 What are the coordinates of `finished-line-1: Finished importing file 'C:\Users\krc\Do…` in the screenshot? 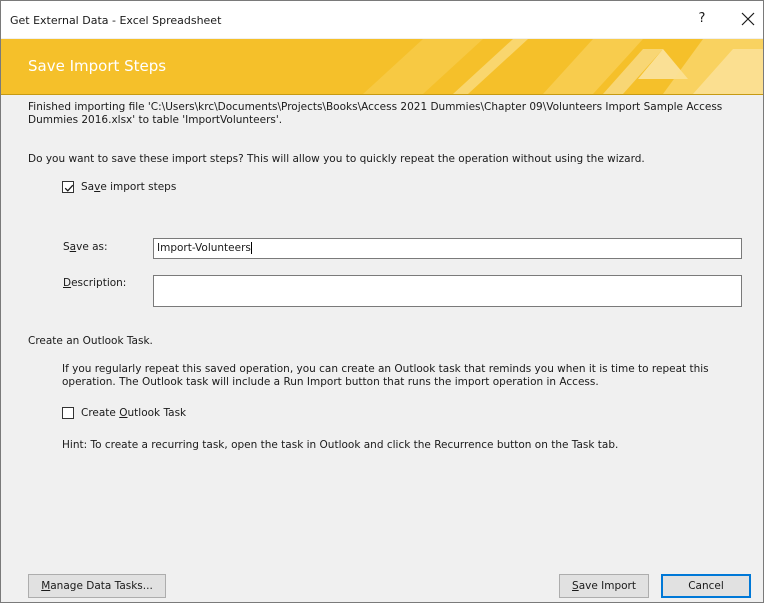 It's located at (375, 107).